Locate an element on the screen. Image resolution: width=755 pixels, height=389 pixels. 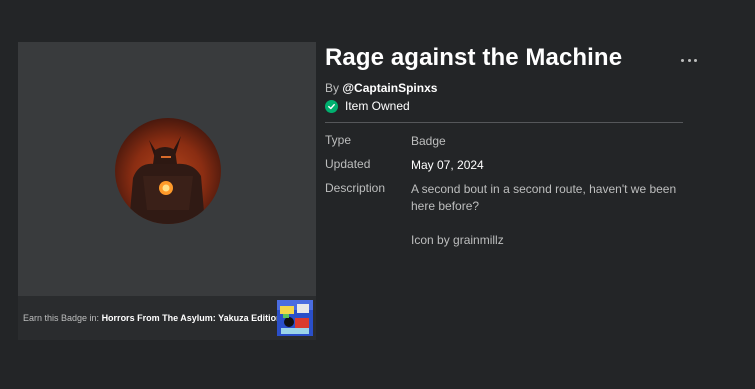
owned-label: Item Owned is located at coordinates (377, 106).